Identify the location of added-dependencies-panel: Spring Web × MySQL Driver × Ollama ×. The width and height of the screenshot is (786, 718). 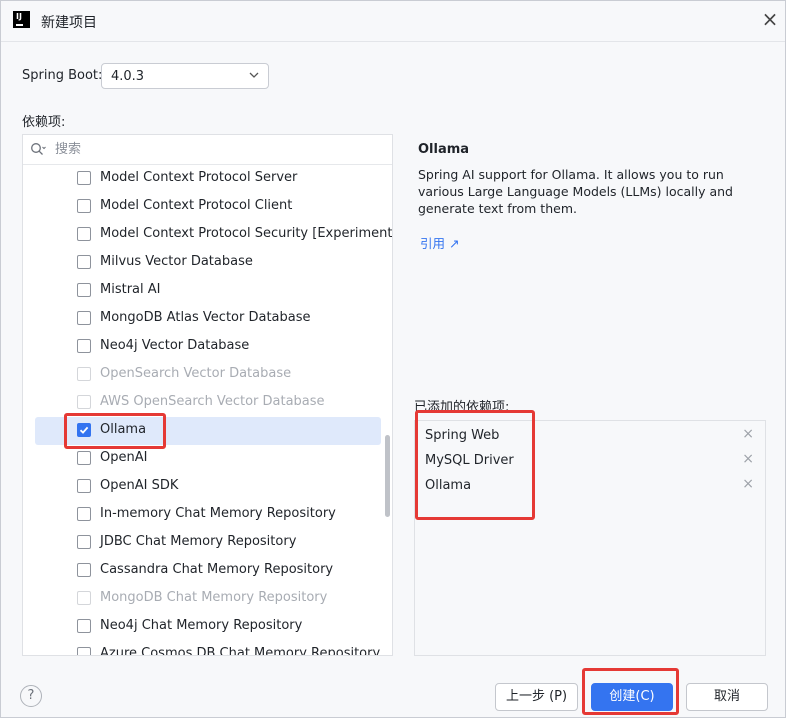
(590, 538).